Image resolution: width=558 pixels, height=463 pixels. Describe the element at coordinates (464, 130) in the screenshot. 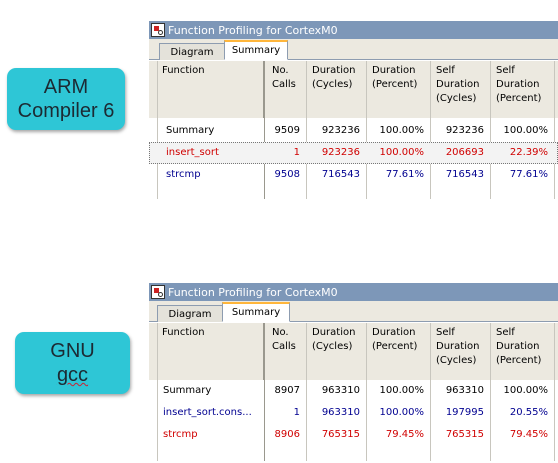

I see `cell-self-cycles: 923236` at that location.